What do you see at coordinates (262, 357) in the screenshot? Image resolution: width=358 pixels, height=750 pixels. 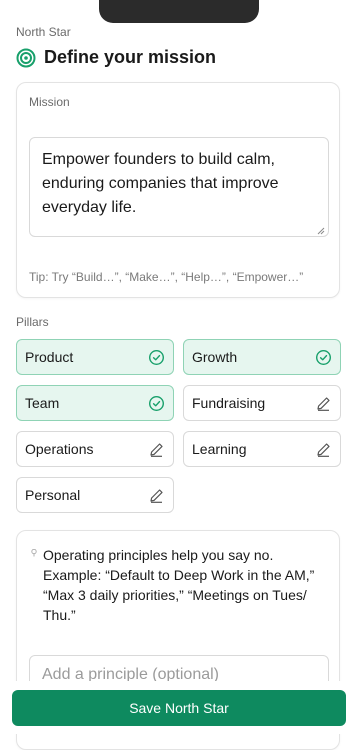 I see `pillar-growth: Growth` at bounding box center [262, 357].